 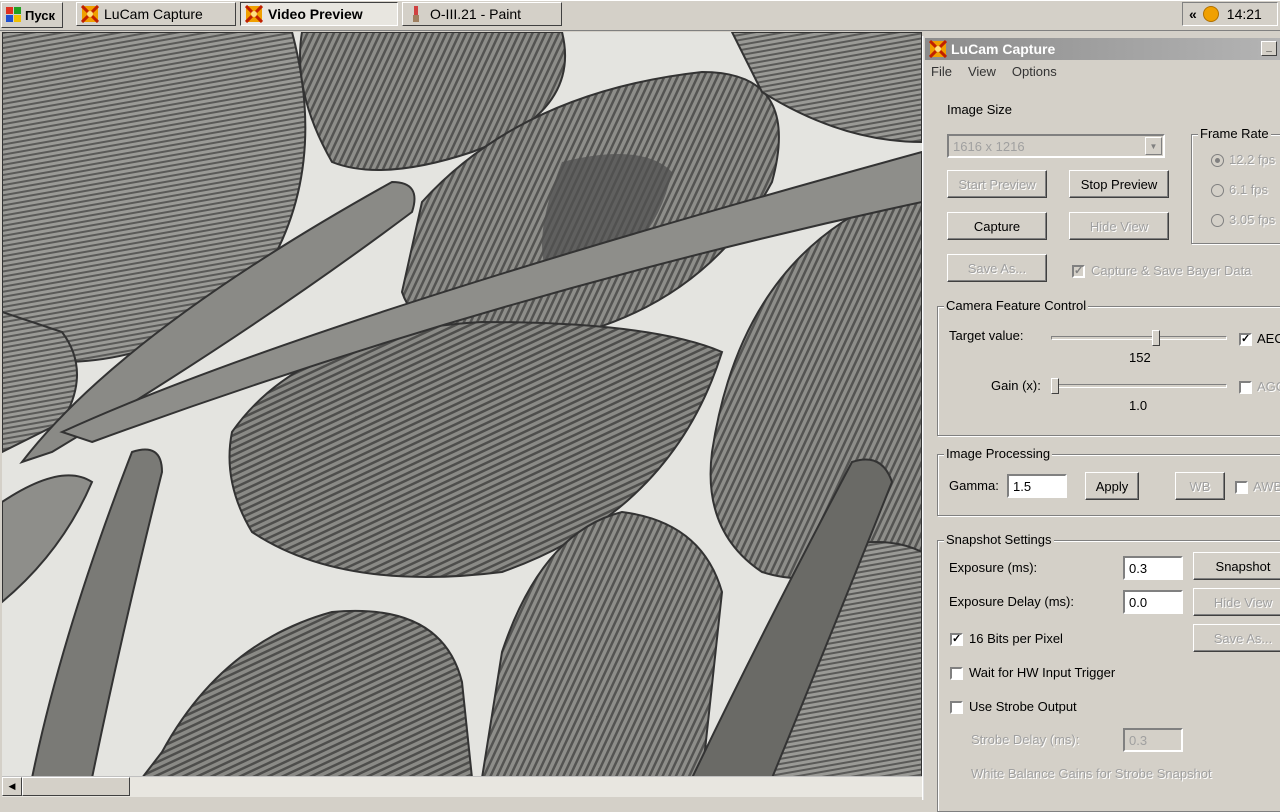 I want to click on menu-options: Options, so click(x=1034, y=71).